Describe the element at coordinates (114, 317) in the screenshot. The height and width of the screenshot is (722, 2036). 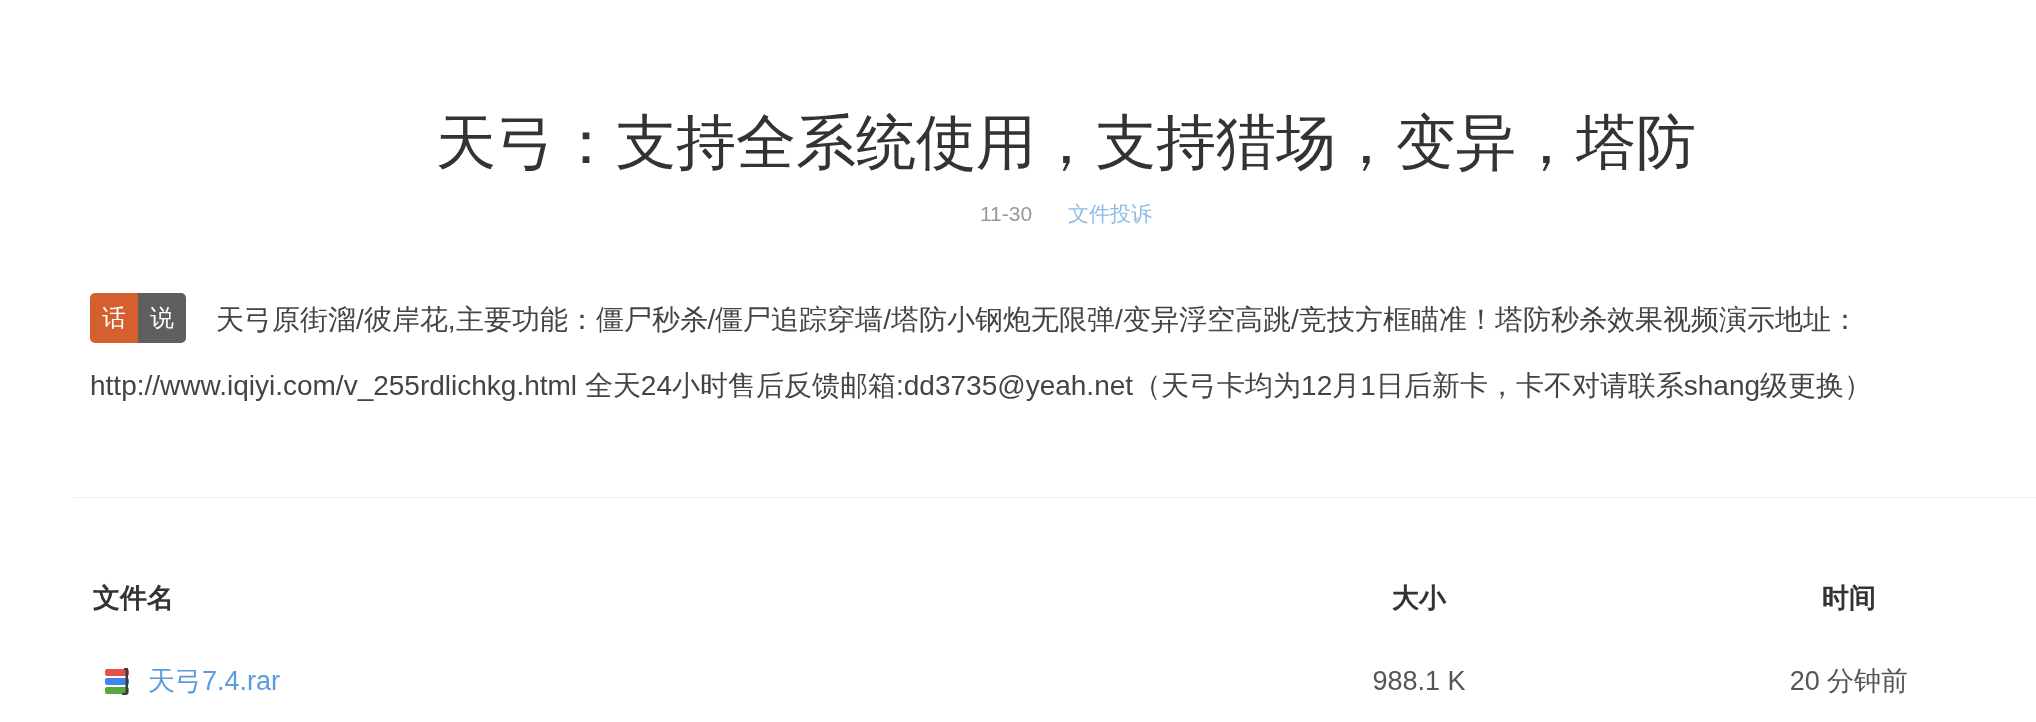
I see `badge-label: 话` at that location.